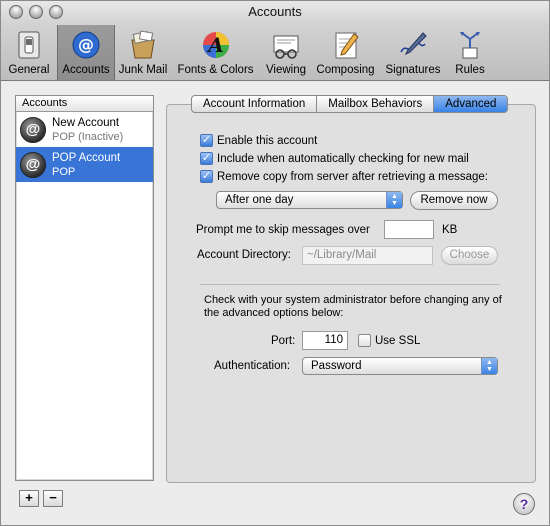 The height and width of the screenshot is (526, 550). What do you see at coordinates (255, 104) in the screenshot?
I see `tab-account-information: Account Information` at bounding box center [255, 104].